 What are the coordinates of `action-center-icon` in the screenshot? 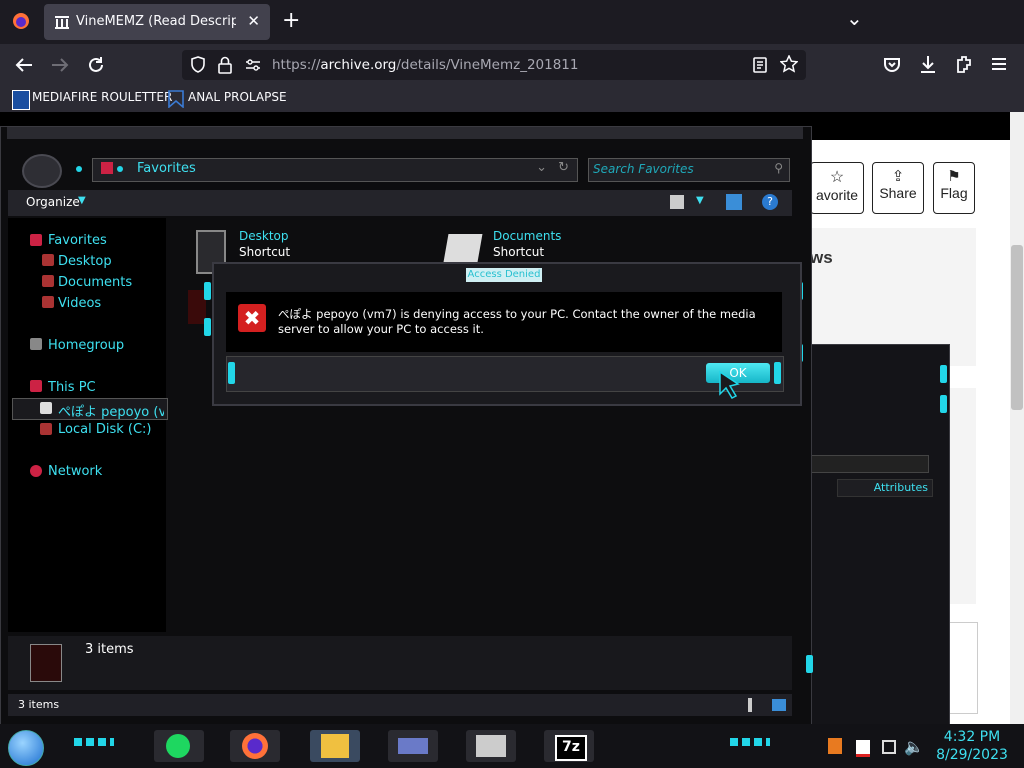 It's located at (863, 748).